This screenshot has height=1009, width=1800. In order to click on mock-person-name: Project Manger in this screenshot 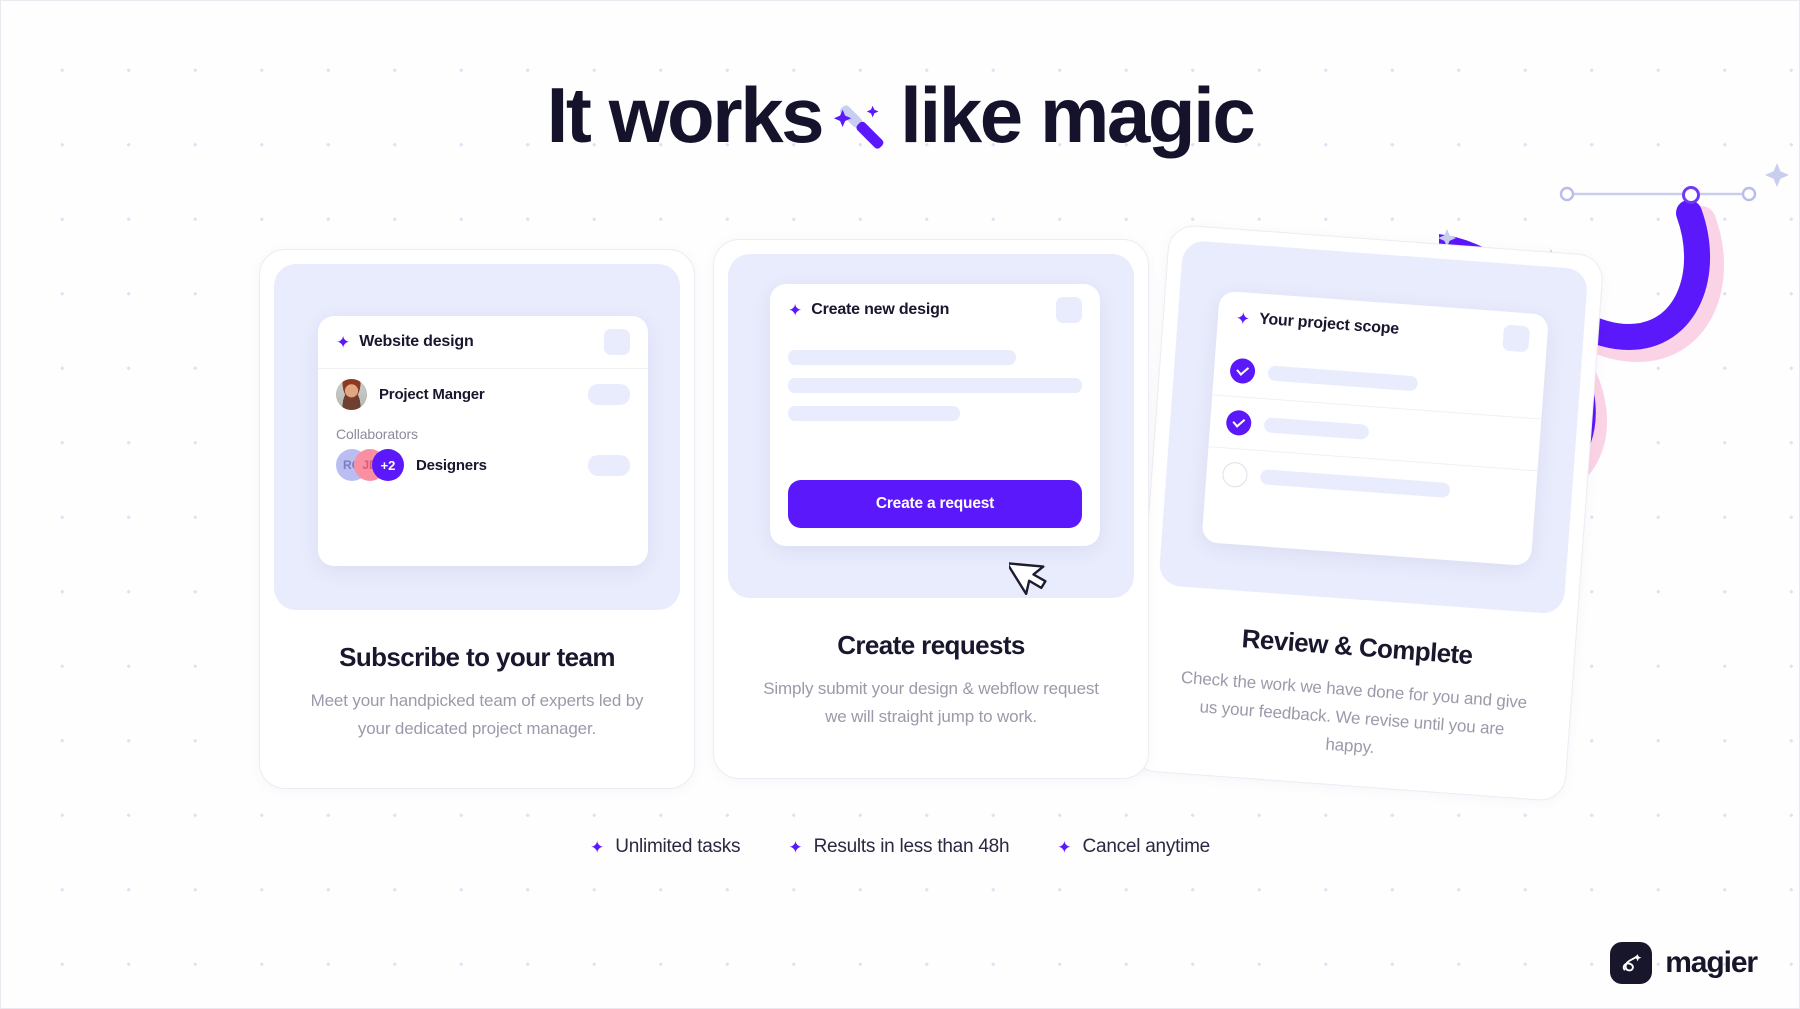, I will do `click(432, 394)`.